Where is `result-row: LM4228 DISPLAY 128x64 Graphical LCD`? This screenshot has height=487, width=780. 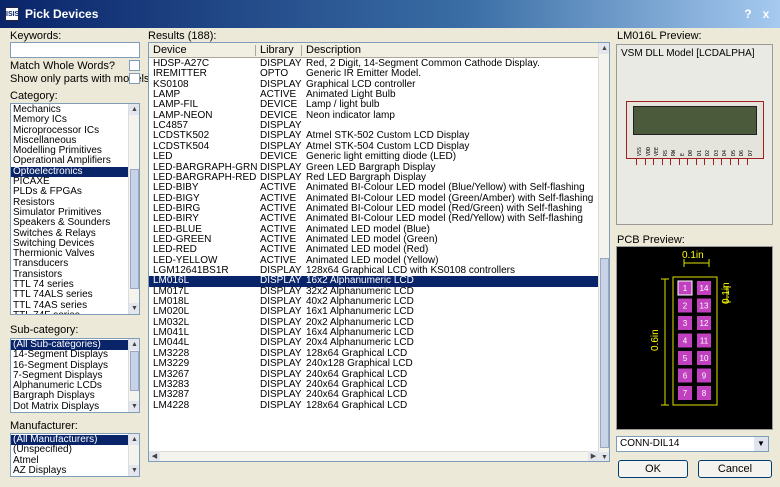
result-row: LM4228 DISPLAY 128x64 Graphical LCD is located at coordinates (374, 405).